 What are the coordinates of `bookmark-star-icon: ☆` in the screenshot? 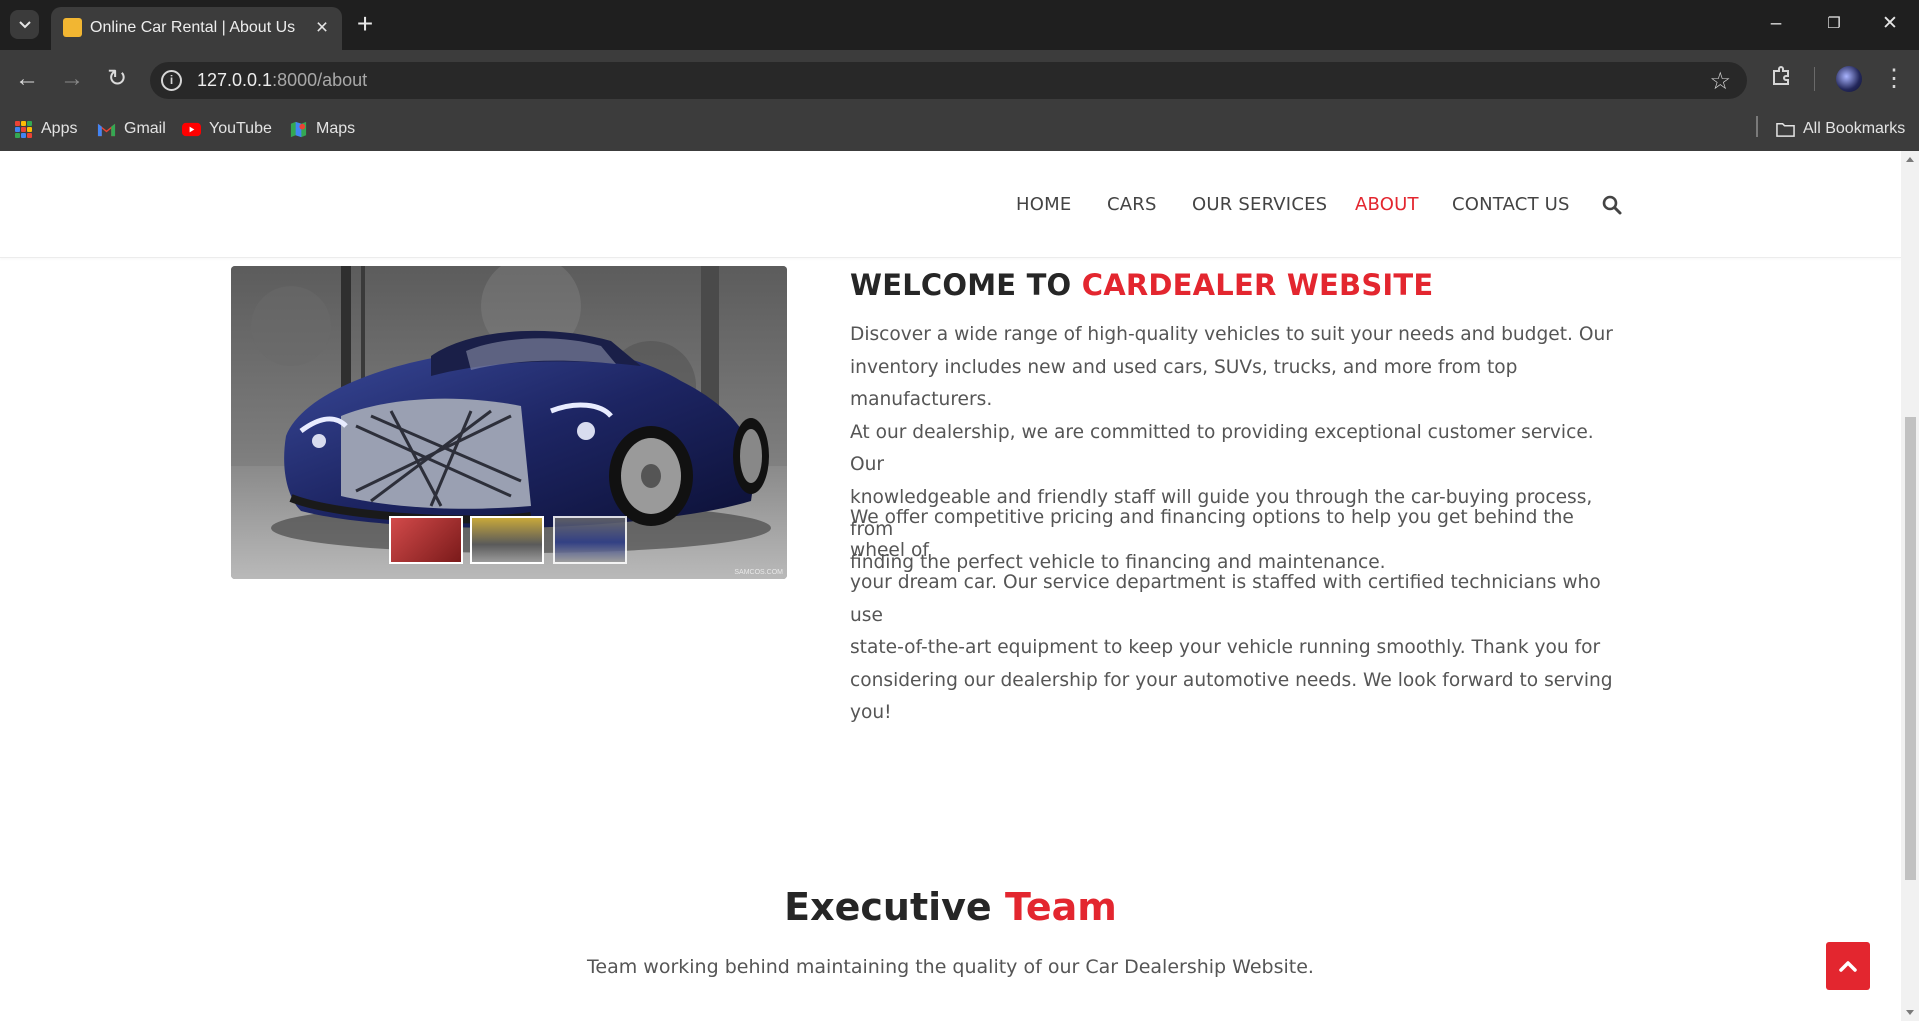 It's located at (1720, 81).